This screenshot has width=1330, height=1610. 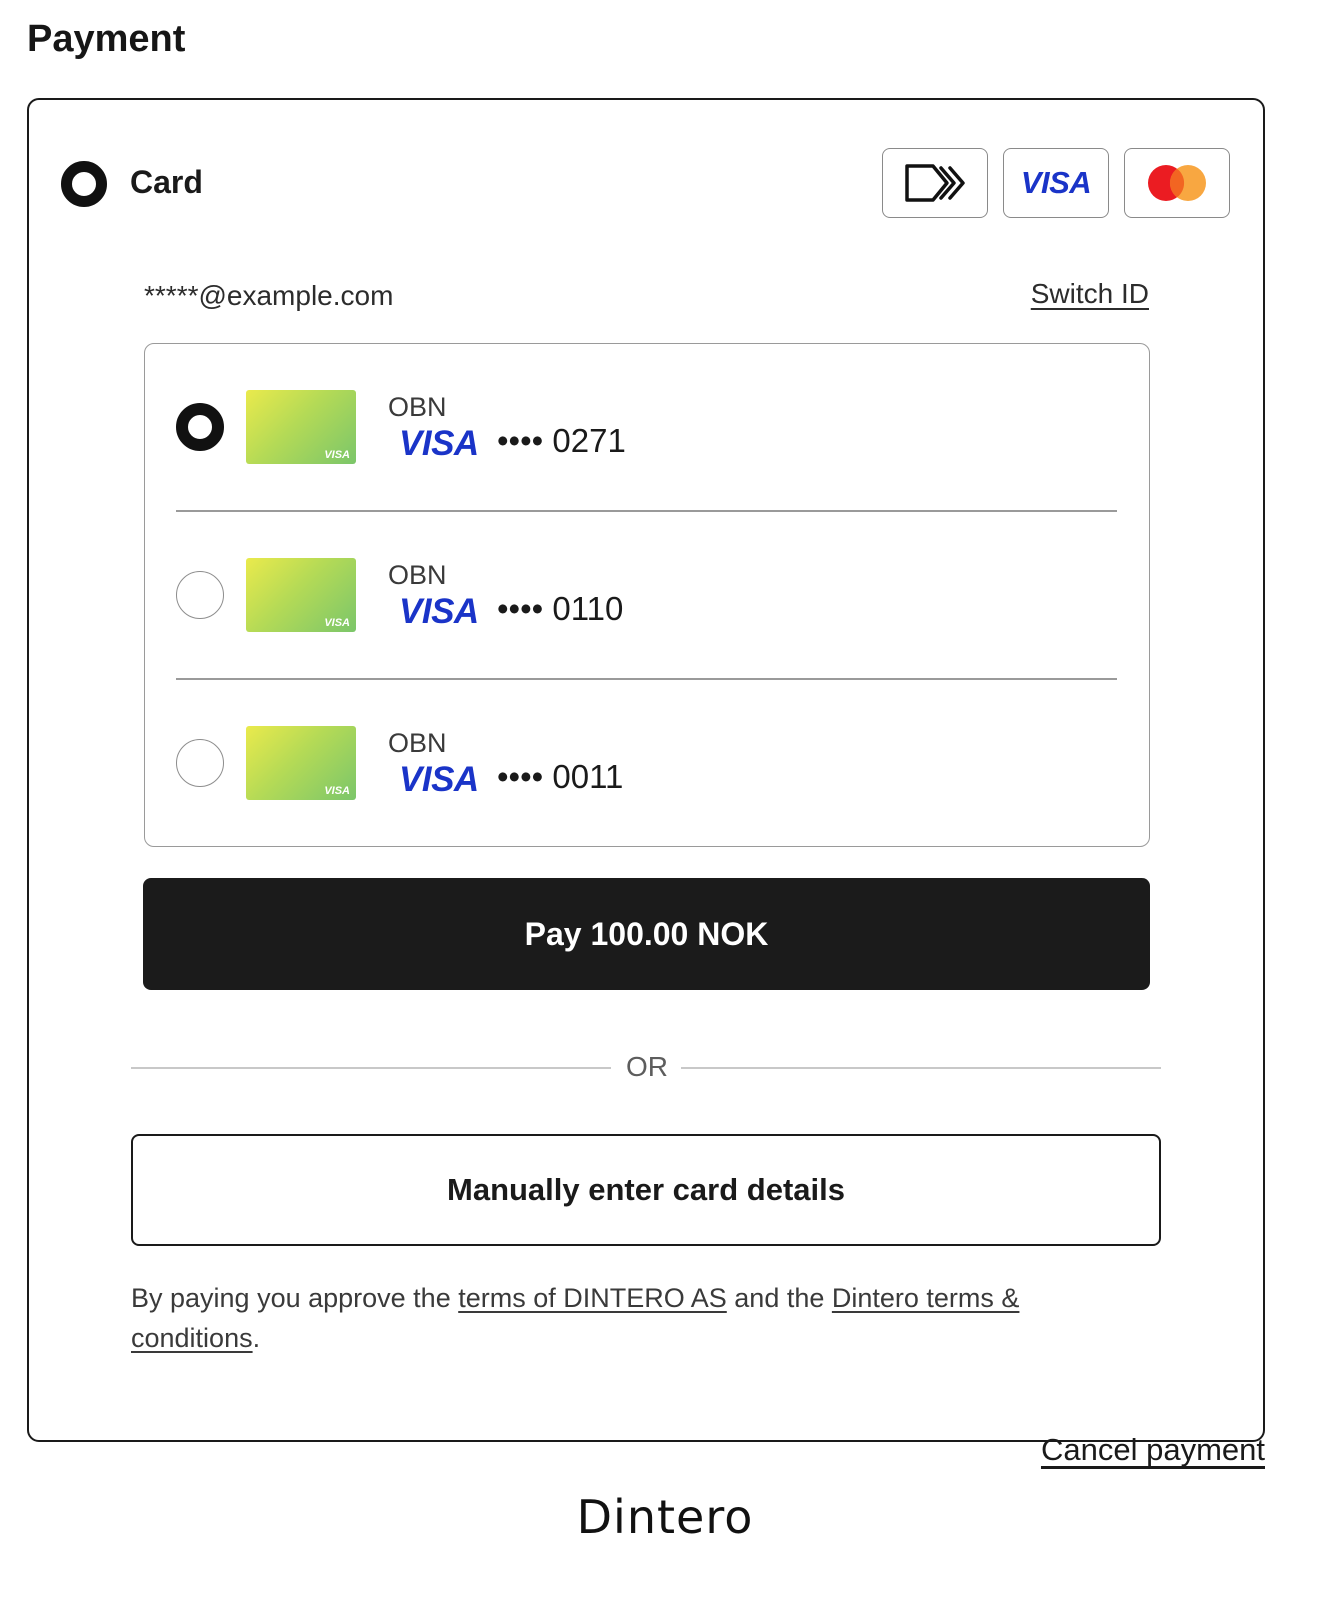 What do you see at coordinates (647, 428) in the screenshot?
I see `saved-card-row: VISA OBN VISA •••• 0271` at bounding box center [647, 428].